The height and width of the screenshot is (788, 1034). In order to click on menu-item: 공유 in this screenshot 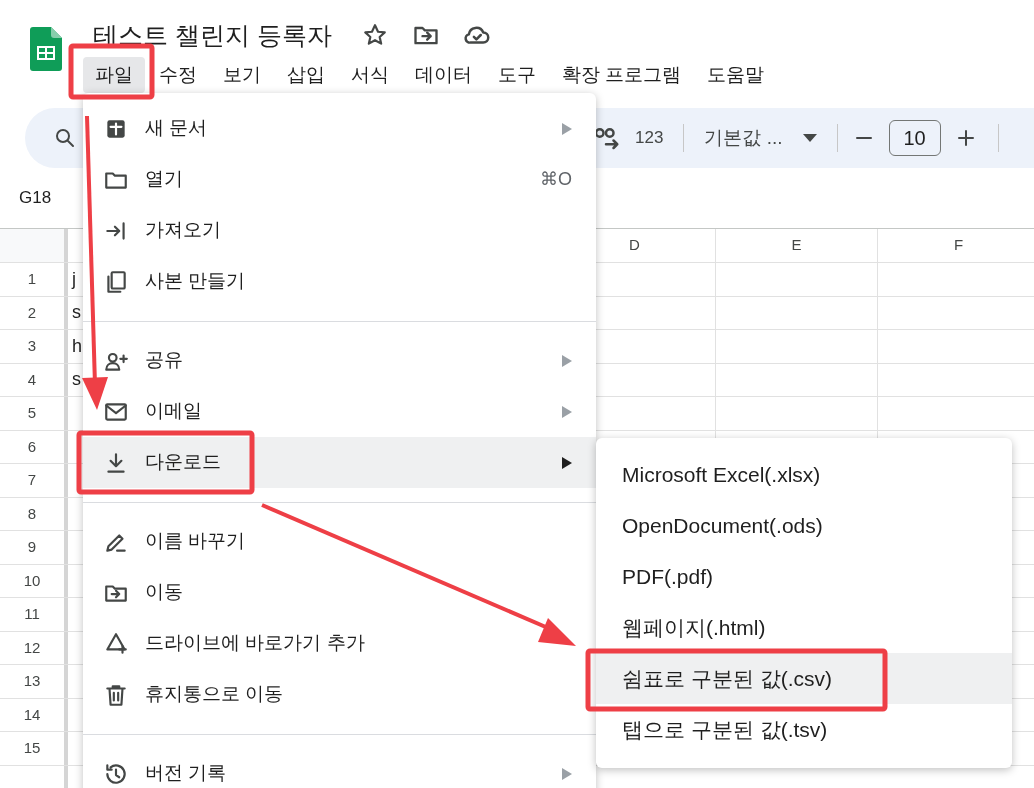, I will do `click(339, 360)`.